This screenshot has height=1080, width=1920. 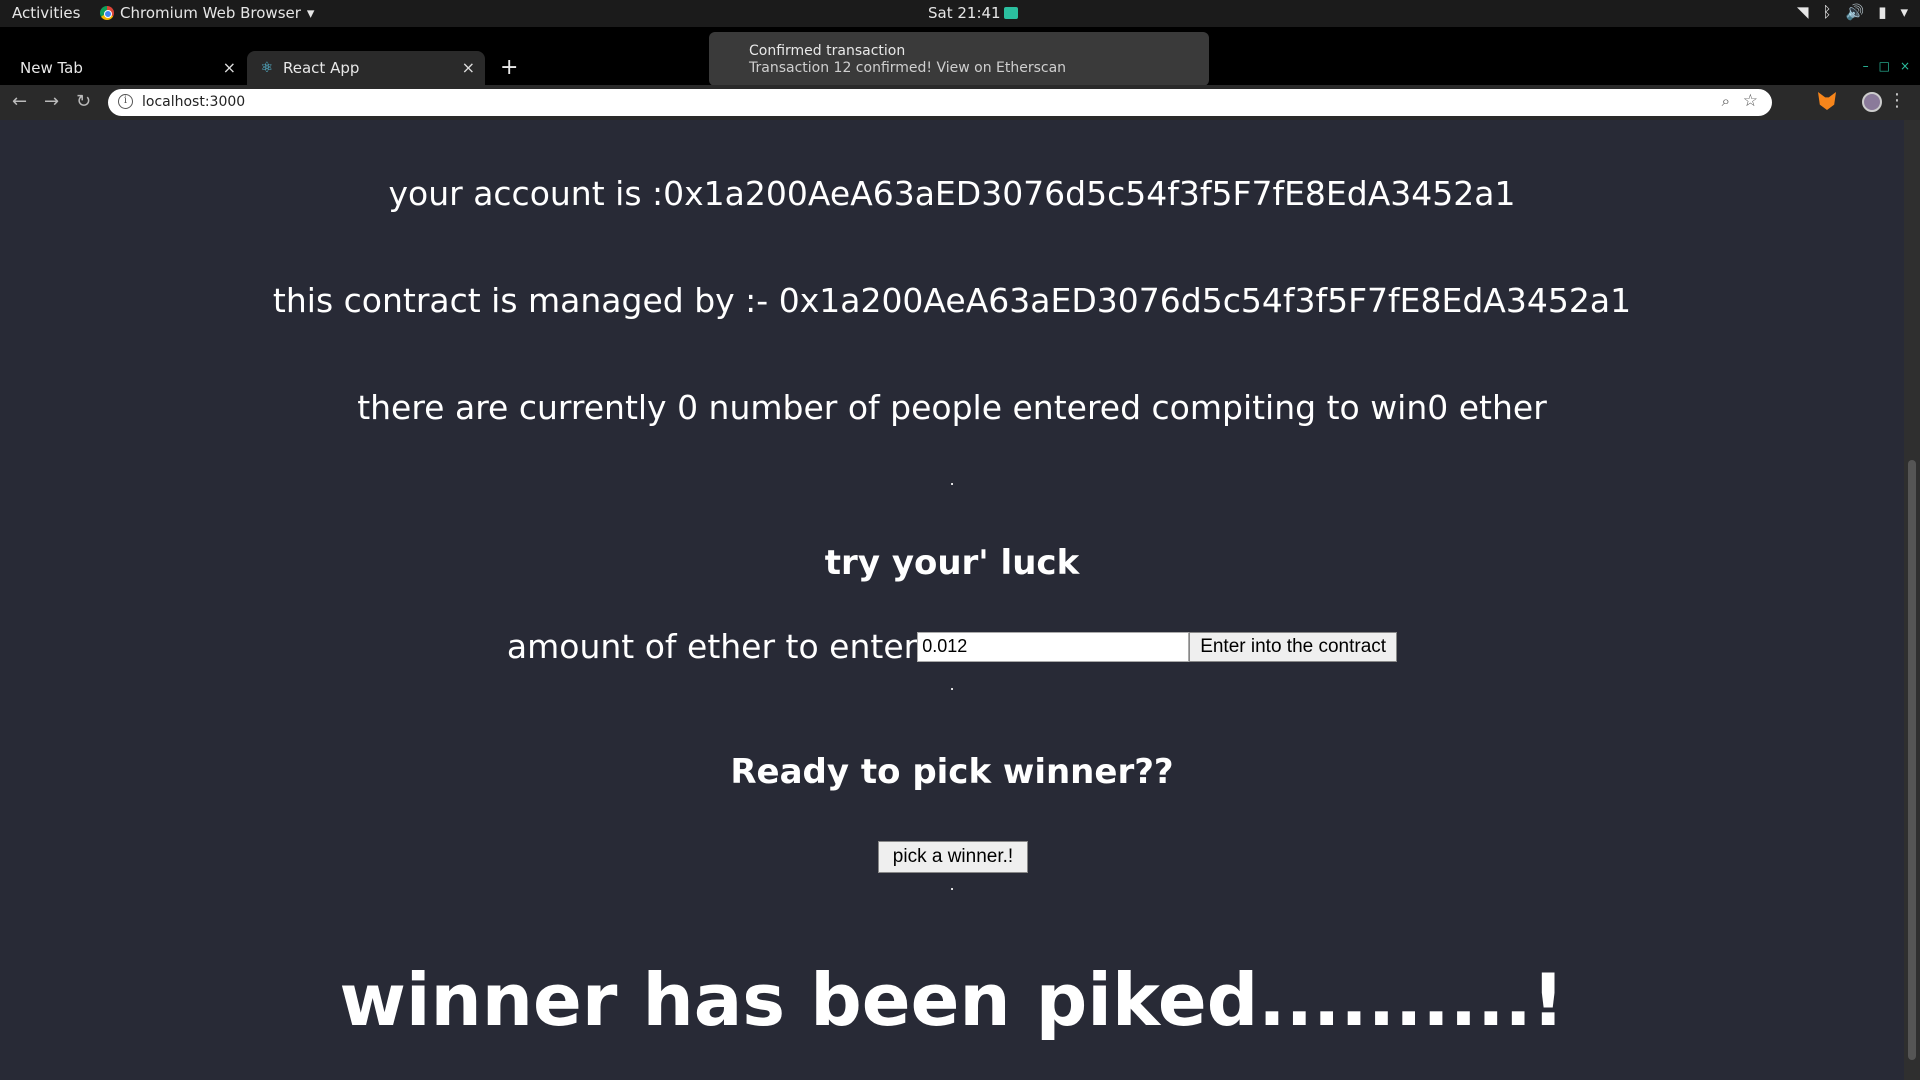 What do you see at coordinates (952, 772) in the screenshot?
I see `pick-winner-heading: Ready to pick winner??` at bounding box center [952, 772].